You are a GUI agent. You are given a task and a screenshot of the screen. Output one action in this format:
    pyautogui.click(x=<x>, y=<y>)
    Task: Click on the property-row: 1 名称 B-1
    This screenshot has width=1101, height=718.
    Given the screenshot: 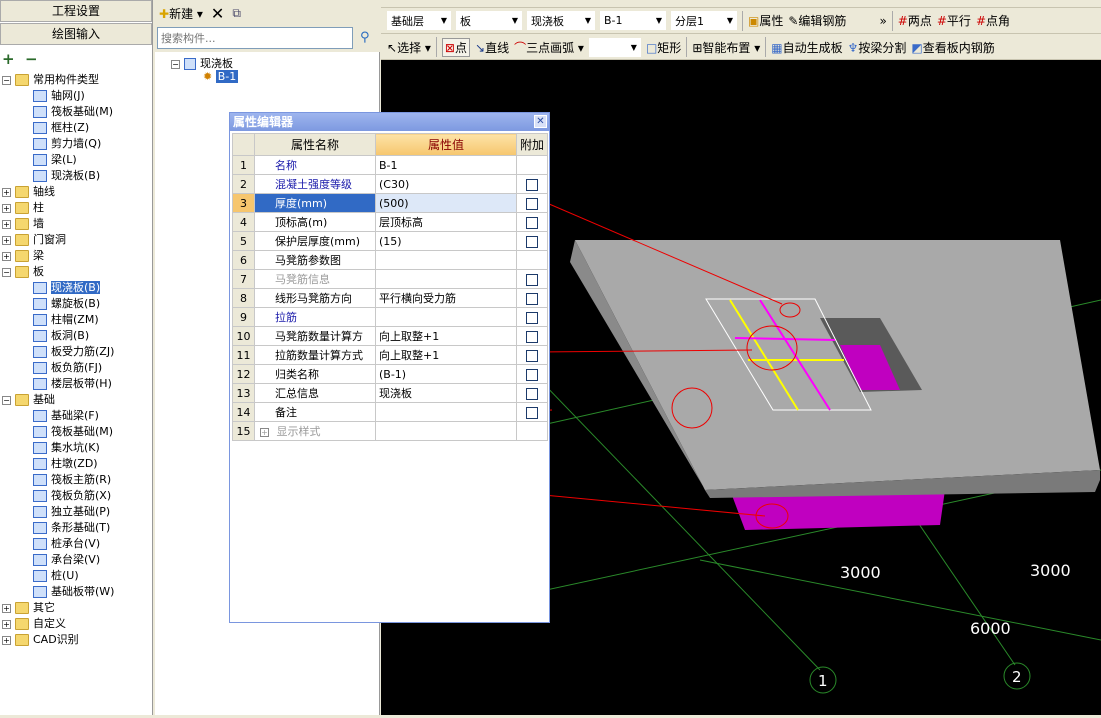 What is the action you would take?
    pyautogui.click(x=390, y=165)
    